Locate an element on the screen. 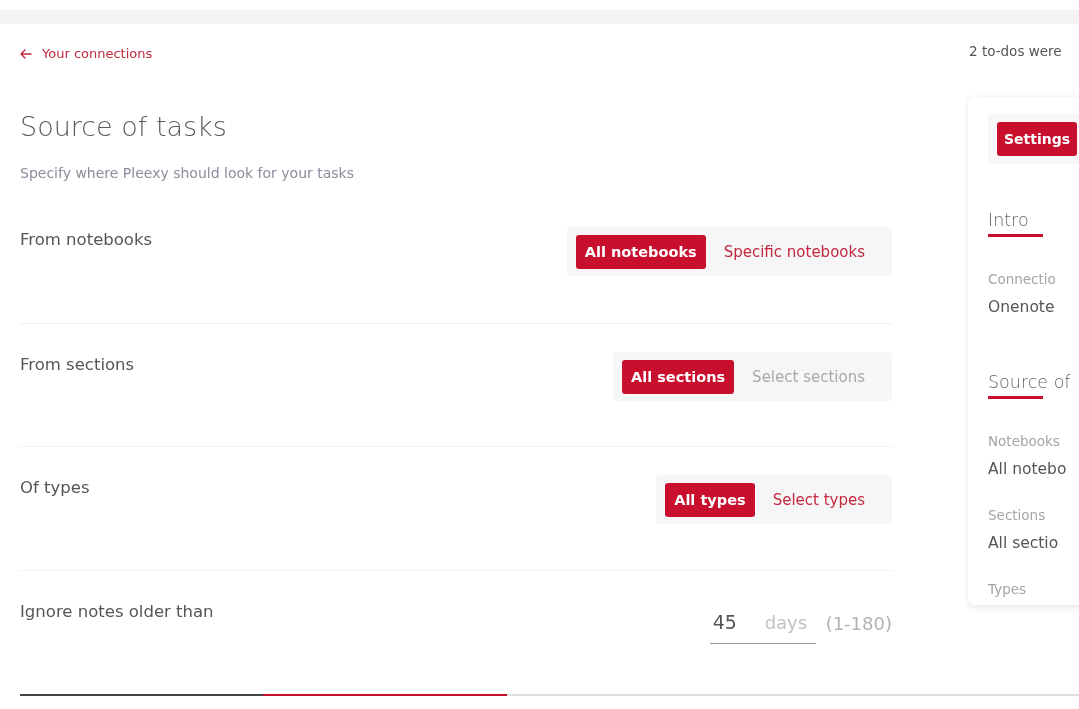 This screenshot has height=709, width=1079. field-value: All sectio is located at coordinates (1023, 543).